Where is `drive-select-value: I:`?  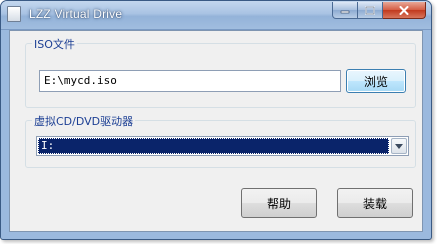 drive-select-value: I: is located at coordinates (213, 146).